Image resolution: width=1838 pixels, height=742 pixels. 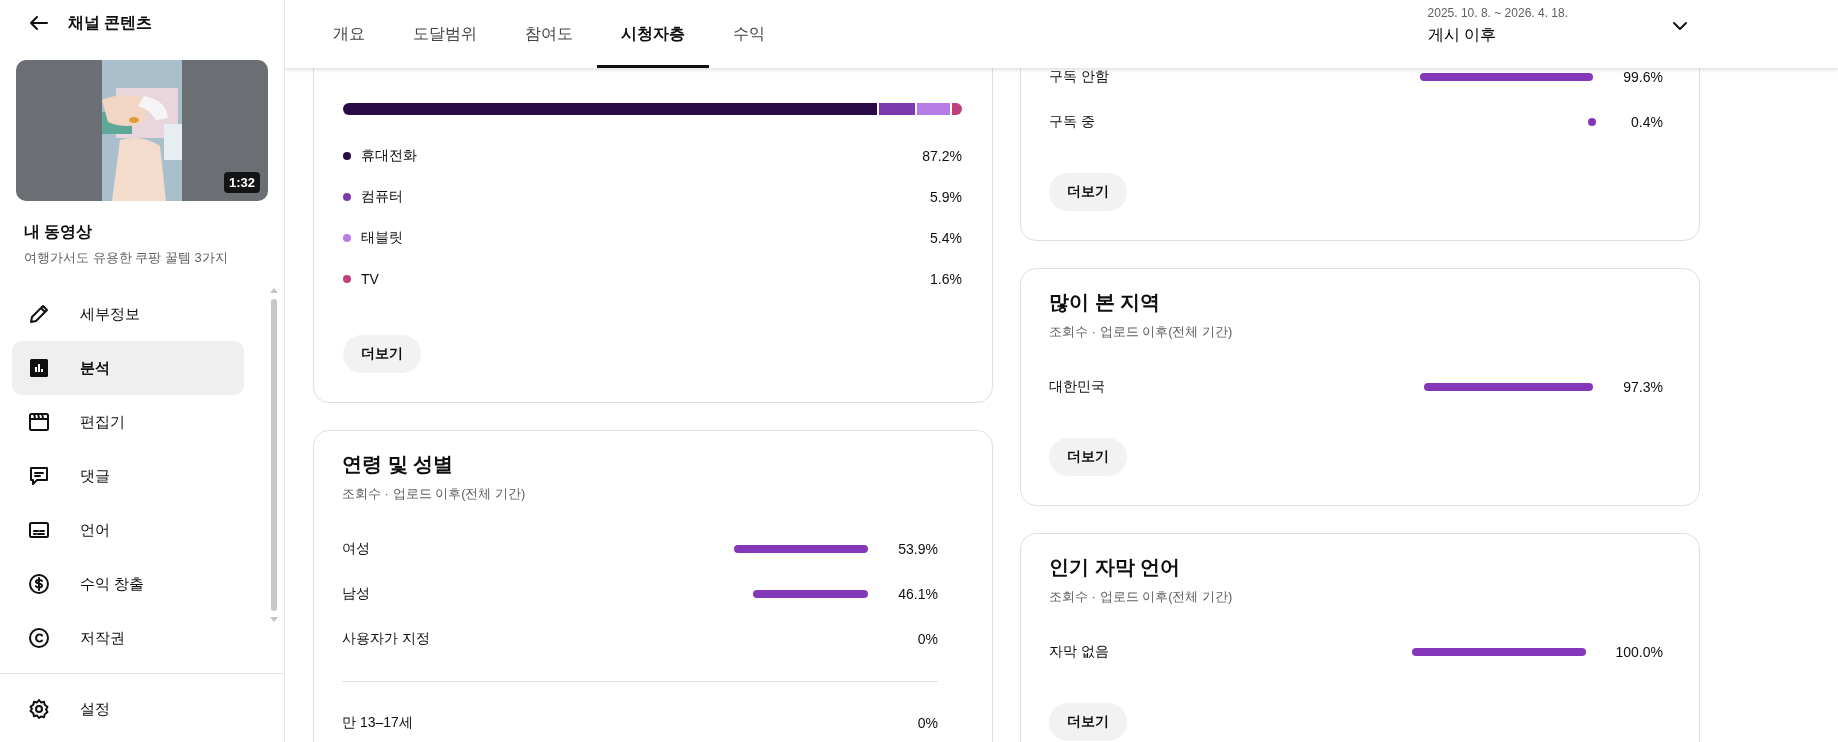 What do you see at coordinates (946, 237) in the screenshot?
I see `percentage-value: 5.4%` at bounding box center [946, 237].